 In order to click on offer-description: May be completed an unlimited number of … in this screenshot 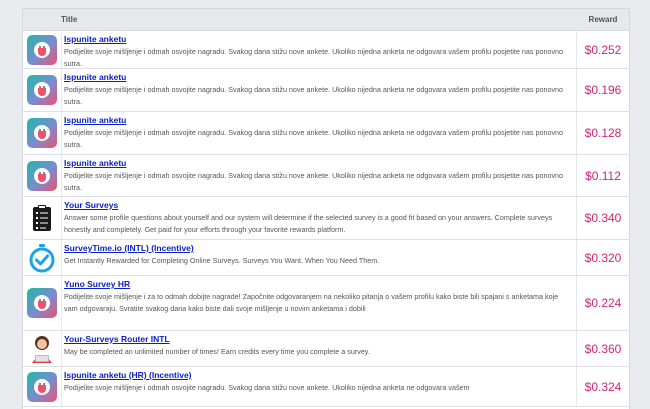, I will do `click(217, 351)`.